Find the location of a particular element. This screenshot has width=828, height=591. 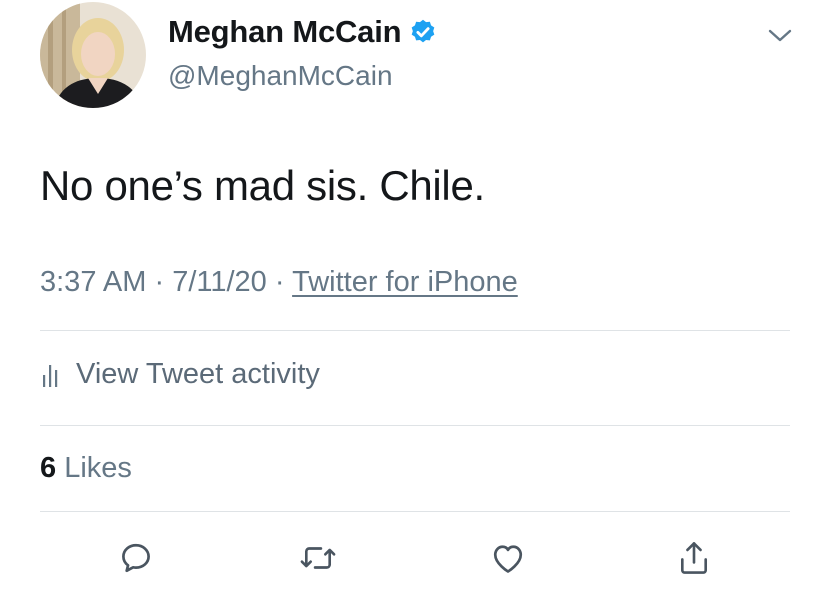

share-button is located at coordinates (694, 558).